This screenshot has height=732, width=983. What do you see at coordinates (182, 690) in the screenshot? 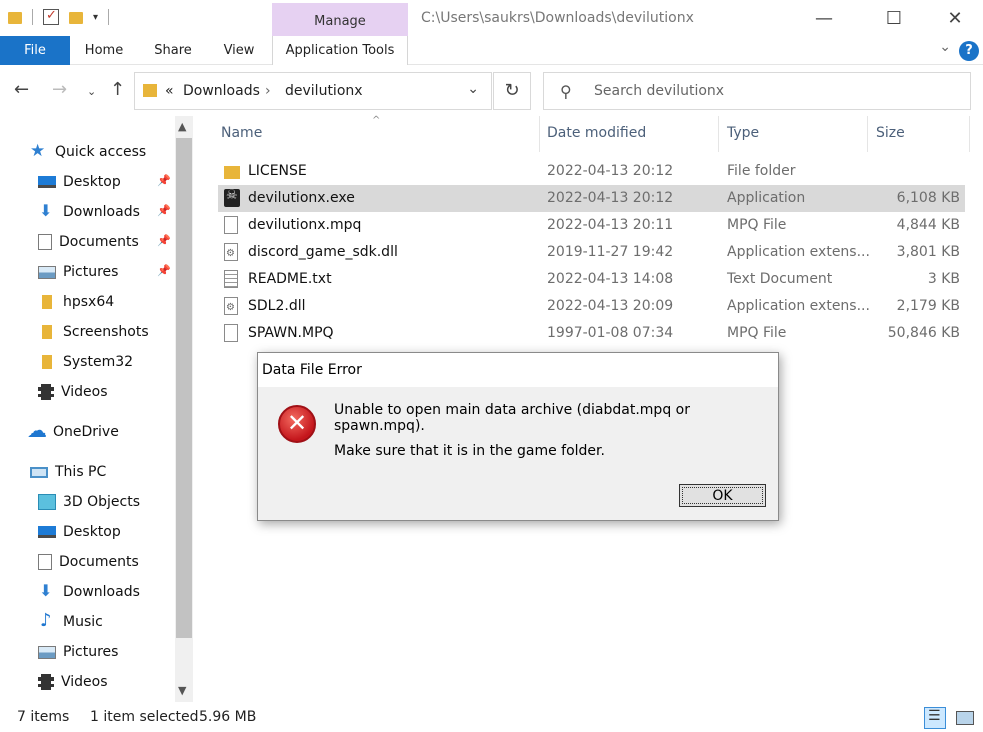
I see `scroll-down-icon: ▼` at bounding box center [182, 690].